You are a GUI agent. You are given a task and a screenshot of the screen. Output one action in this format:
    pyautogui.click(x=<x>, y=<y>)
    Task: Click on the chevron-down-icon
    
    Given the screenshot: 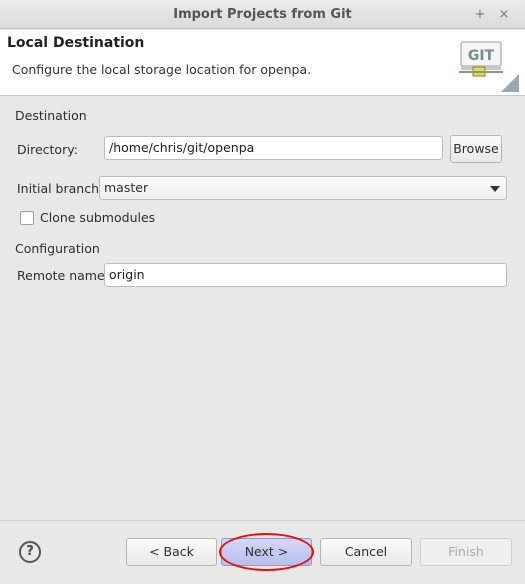 What is the action you would take?
    pyautogui.click(x=495, y=189)
    